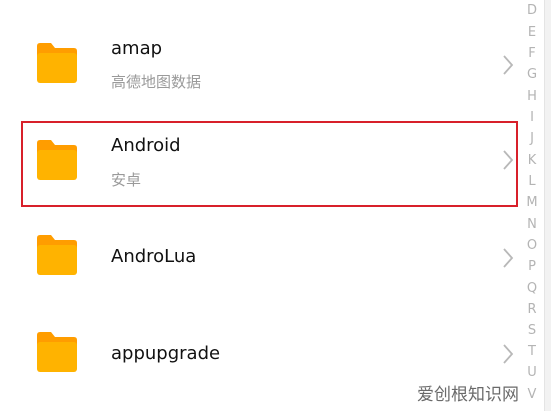 The image size is (551, 411). What do you see at coordinates (156, 82) in the screenshot?
I see `folder-description: 高德地图数据` at bounding box center [156, 82].